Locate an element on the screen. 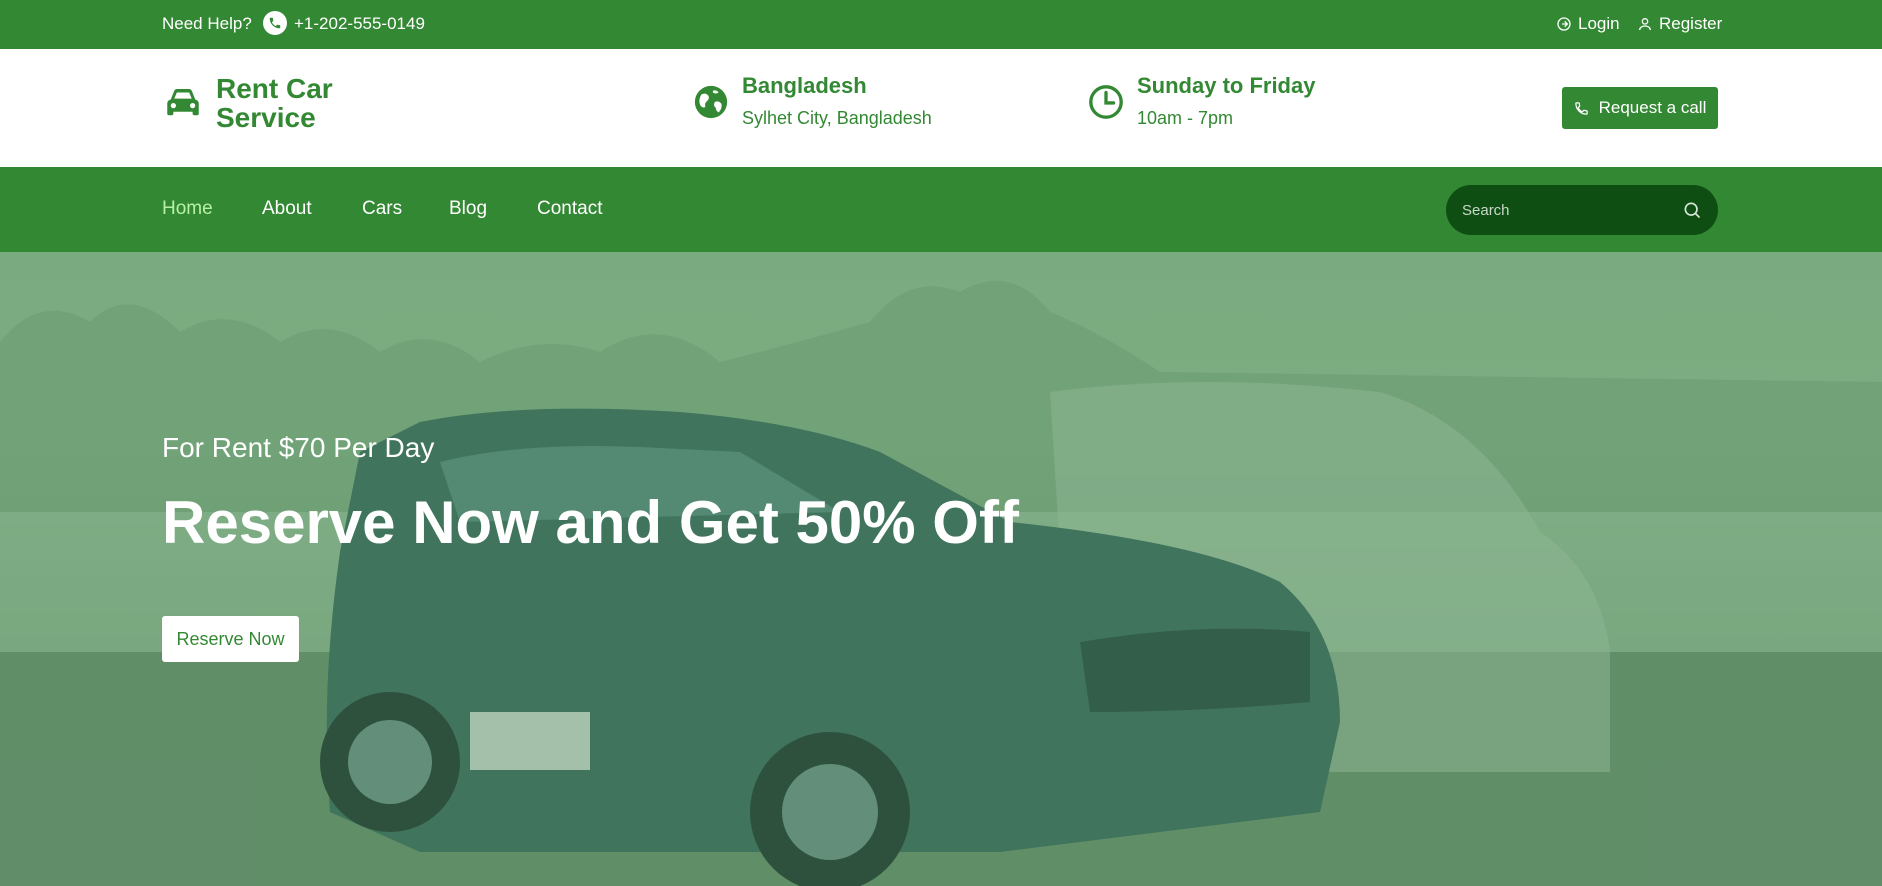 This screenshot has width=1882, height=886. login-link: Login is located at coordinates (1588, 24).